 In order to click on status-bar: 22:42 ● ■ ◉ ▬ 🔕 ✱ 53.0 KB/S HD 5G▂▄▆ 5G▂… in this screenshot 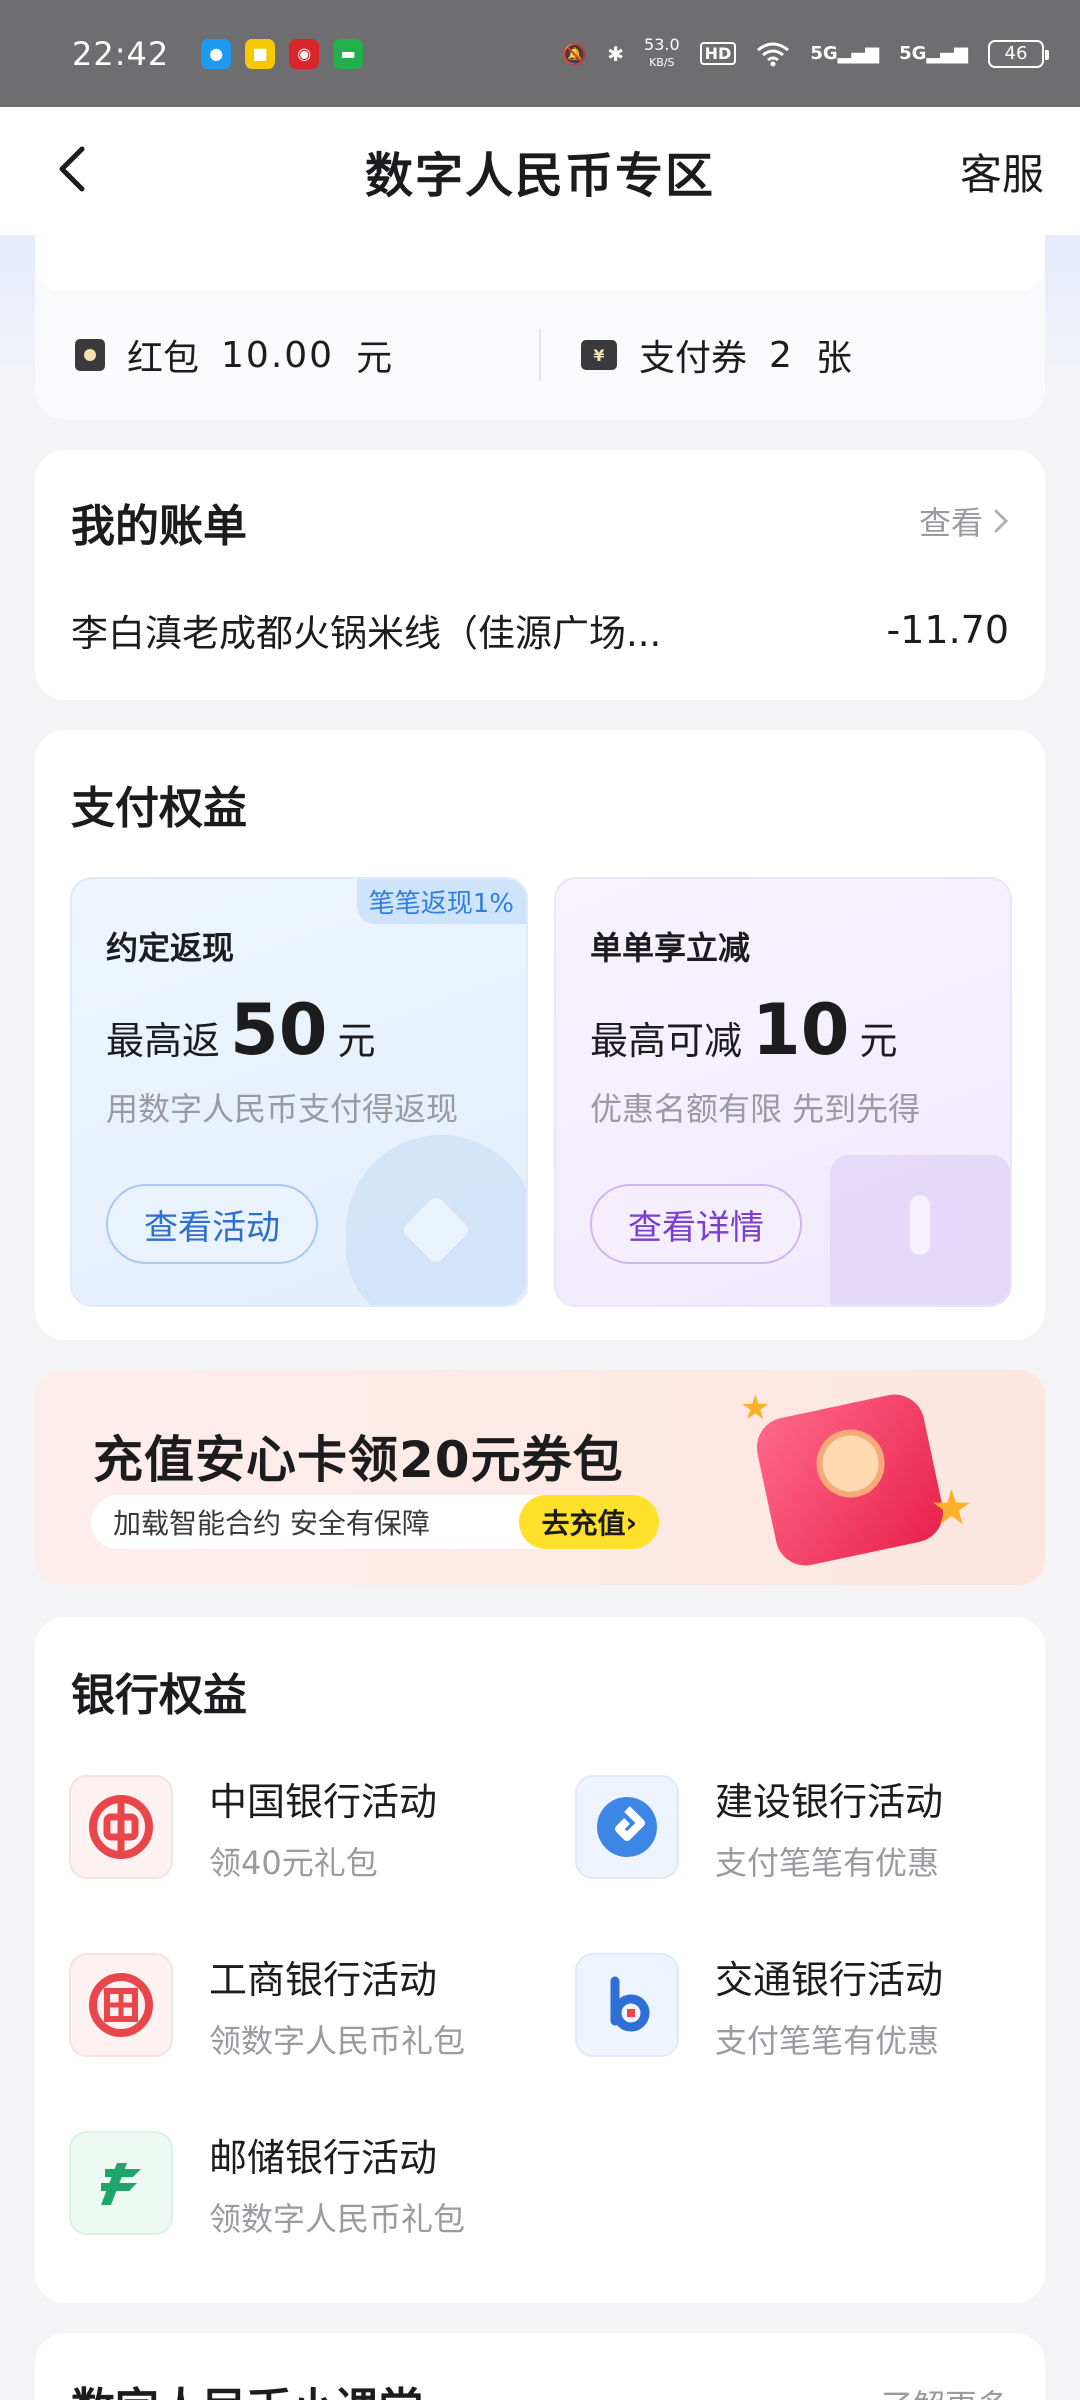, I will do `click(540, 53)`.